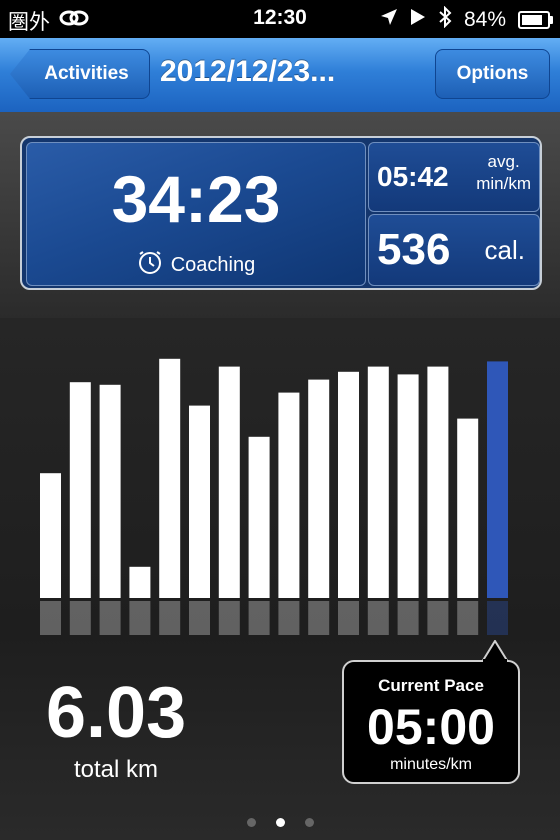 The image size is (560, 840). I want to click on calories-value: 536, so click(414, 249).